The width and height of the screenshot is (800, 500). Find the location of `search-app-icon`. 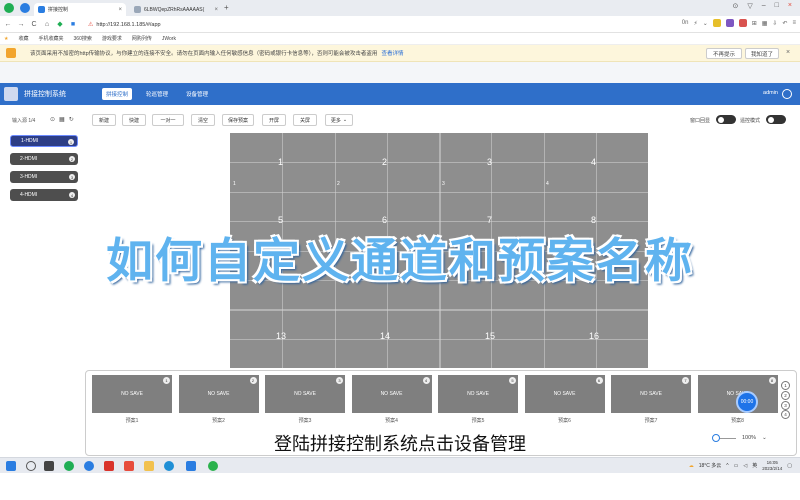

search-app-icon is located at coordinates (89, 466).